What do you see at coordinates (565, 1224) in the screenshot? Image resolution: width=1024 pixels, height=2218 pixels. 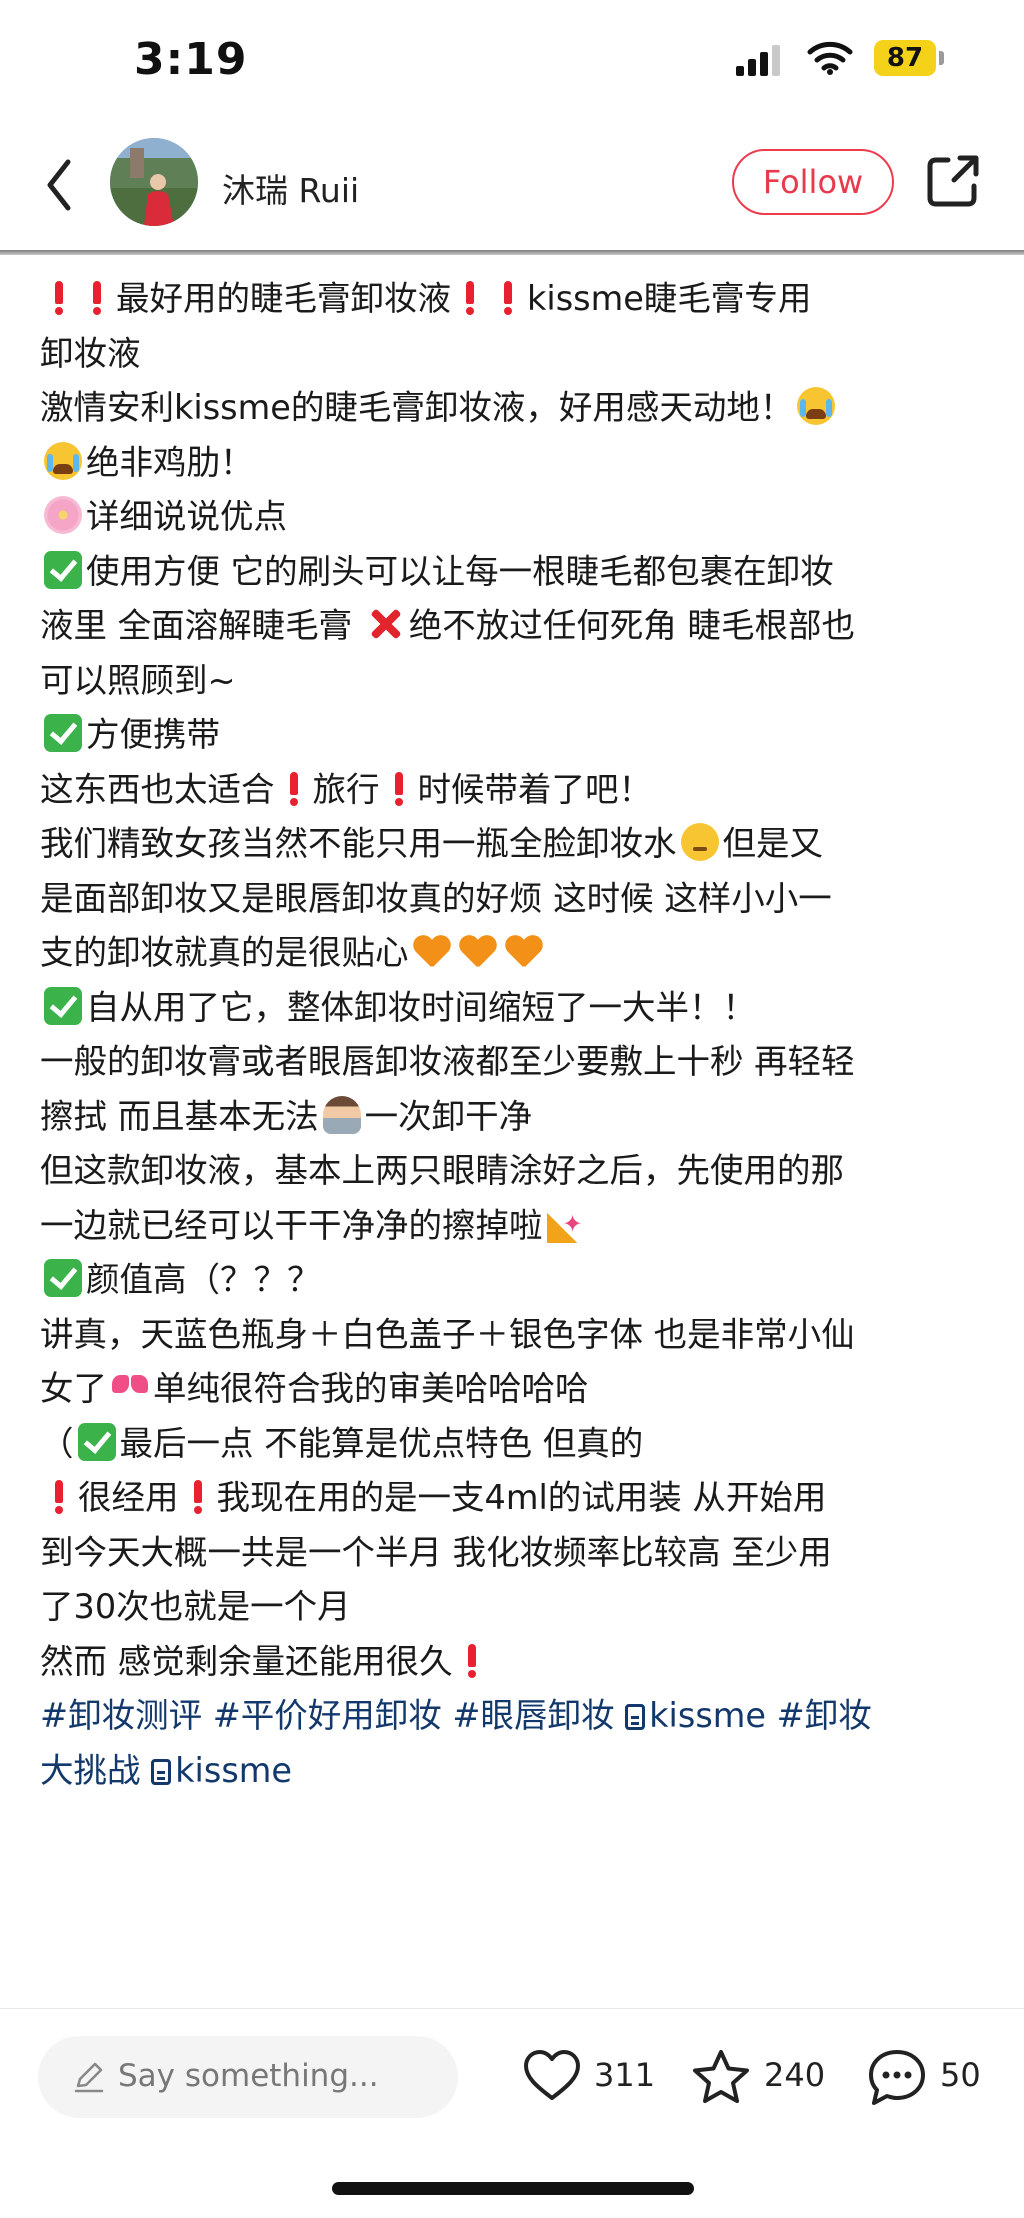 I see `party-popper-icon` at bounding box center [565, 1224].